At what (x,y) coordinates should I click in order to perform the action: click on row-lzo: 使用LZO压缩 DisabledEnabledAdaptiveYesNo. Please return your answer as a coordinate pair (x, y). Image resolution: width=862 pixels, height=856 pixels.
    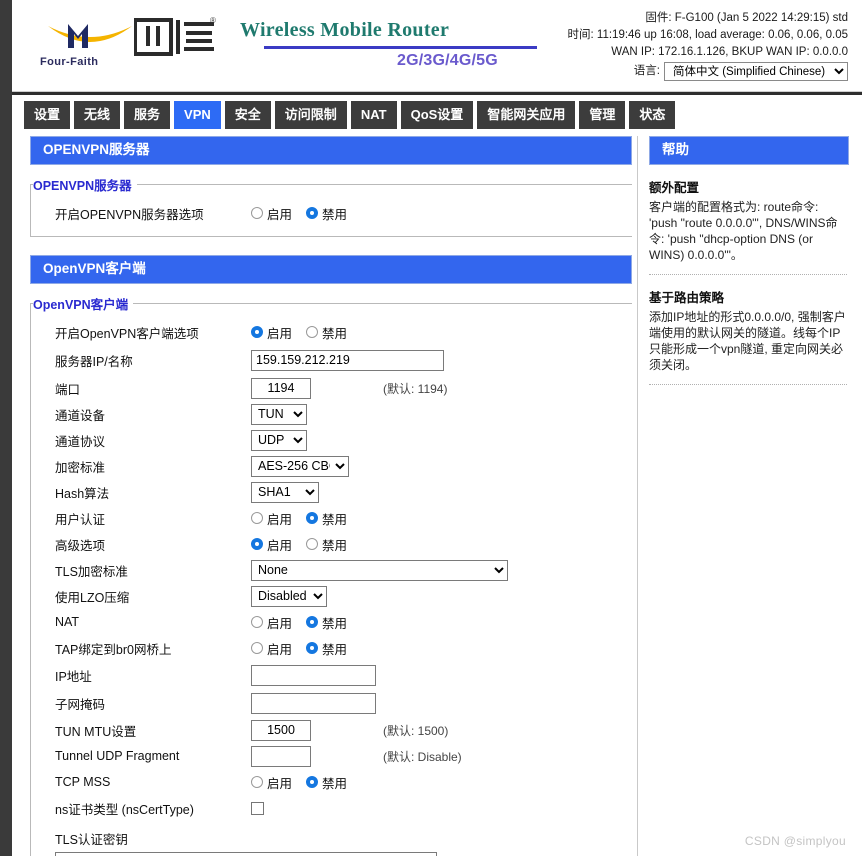
    Looking at the image, I should click on (331, 596).